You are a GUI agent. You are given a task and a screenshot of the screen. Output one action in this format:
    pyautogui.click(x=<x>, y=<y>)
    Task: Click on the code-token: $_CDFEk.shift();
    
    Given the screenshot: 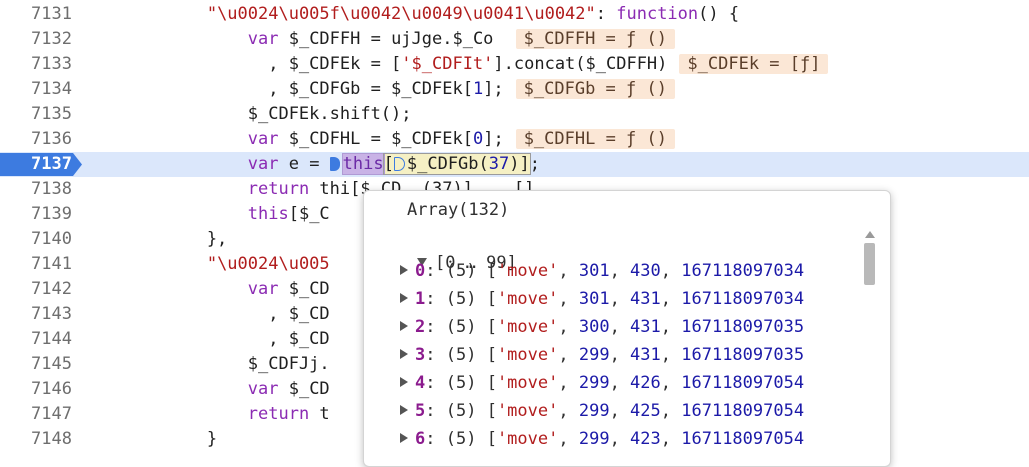 What is the action you would take?
    pyautogui.click(x=248, y=114)
    